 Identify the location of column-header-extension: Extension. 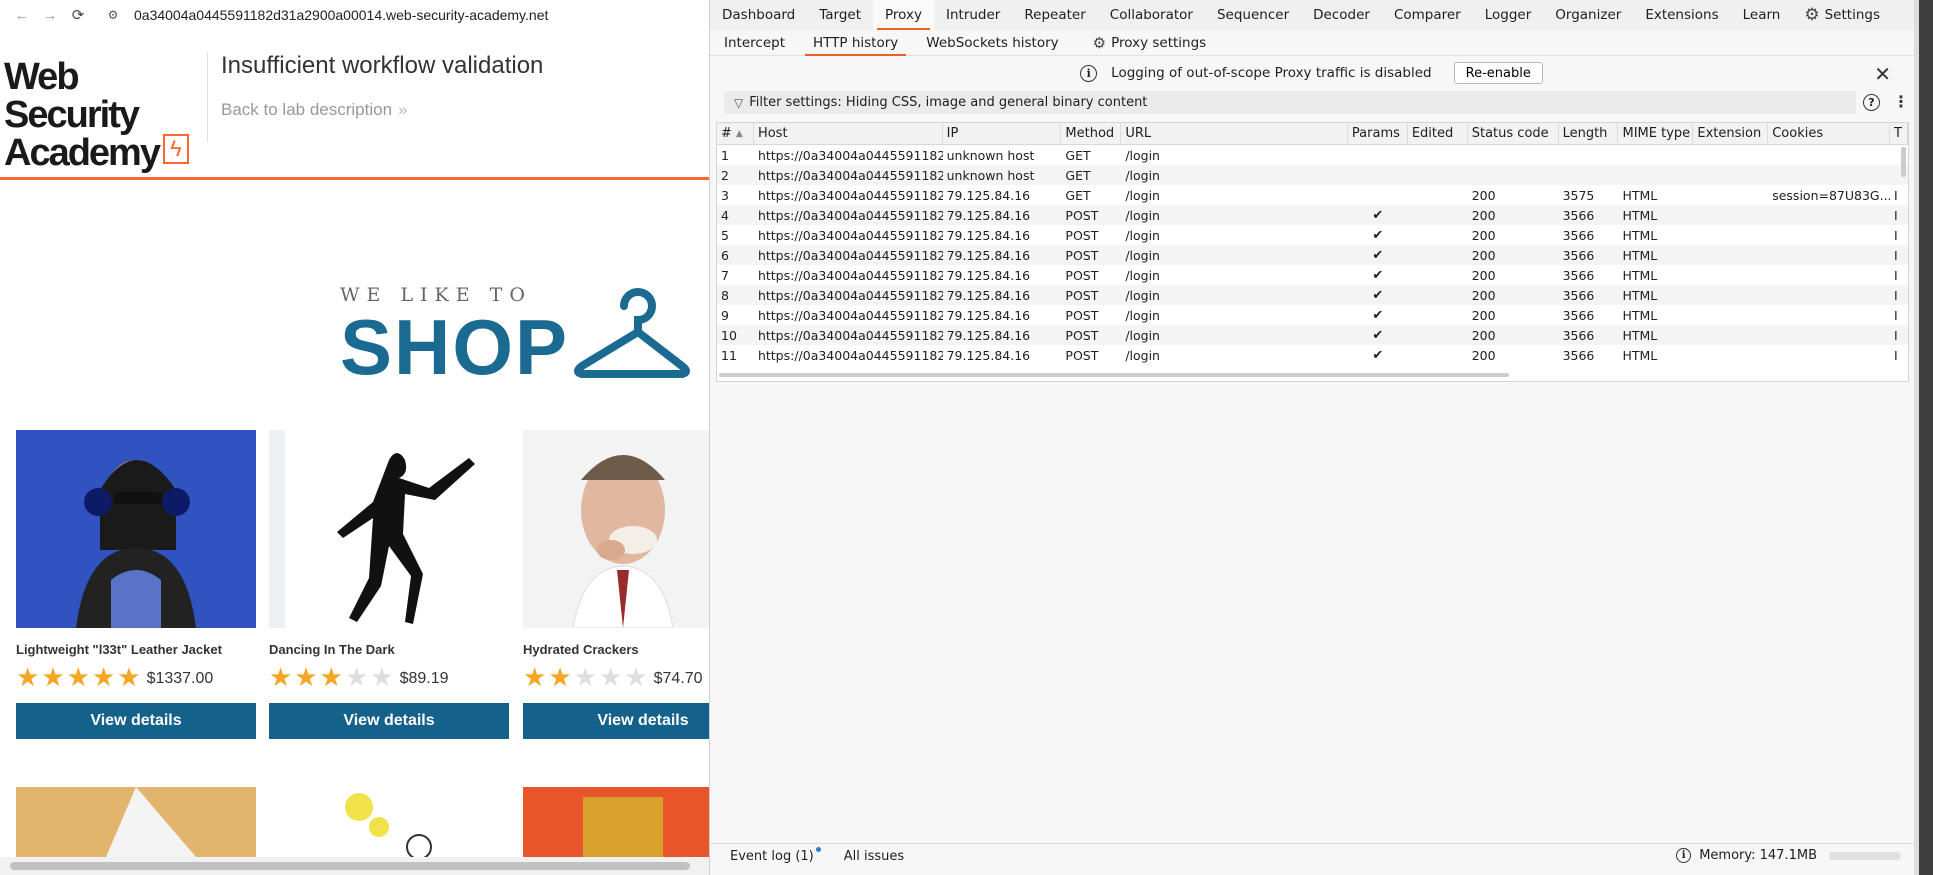
(1731, 133).